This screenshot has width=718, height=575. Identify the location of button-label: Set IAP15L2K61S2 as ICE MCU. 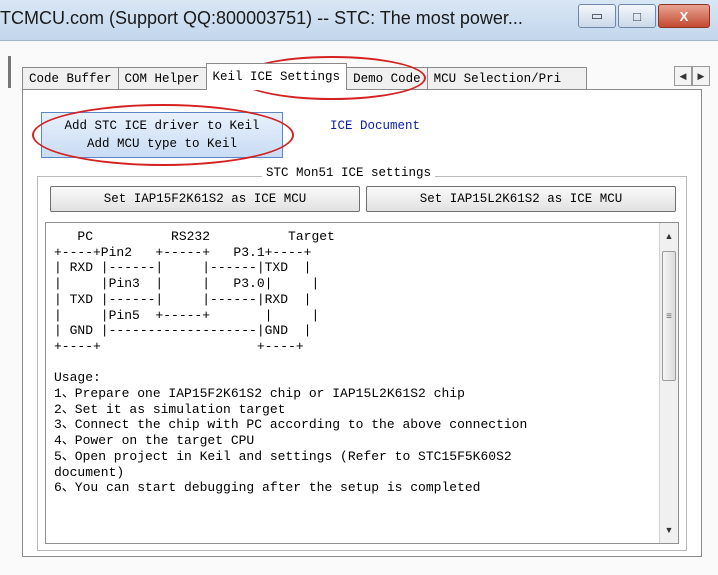
(521, 199).